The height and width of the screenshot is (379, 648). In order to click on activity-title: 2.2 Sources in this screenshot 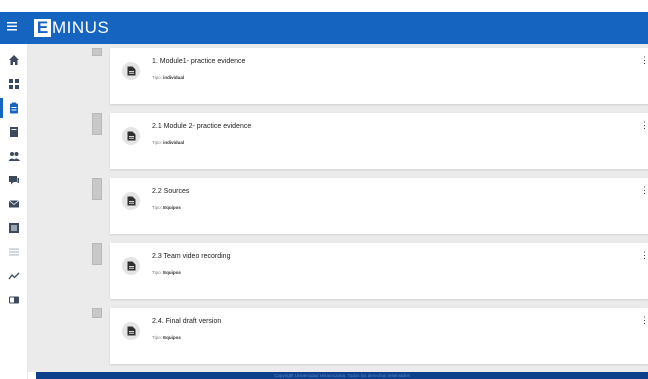, I will do `click(171, 191)`.